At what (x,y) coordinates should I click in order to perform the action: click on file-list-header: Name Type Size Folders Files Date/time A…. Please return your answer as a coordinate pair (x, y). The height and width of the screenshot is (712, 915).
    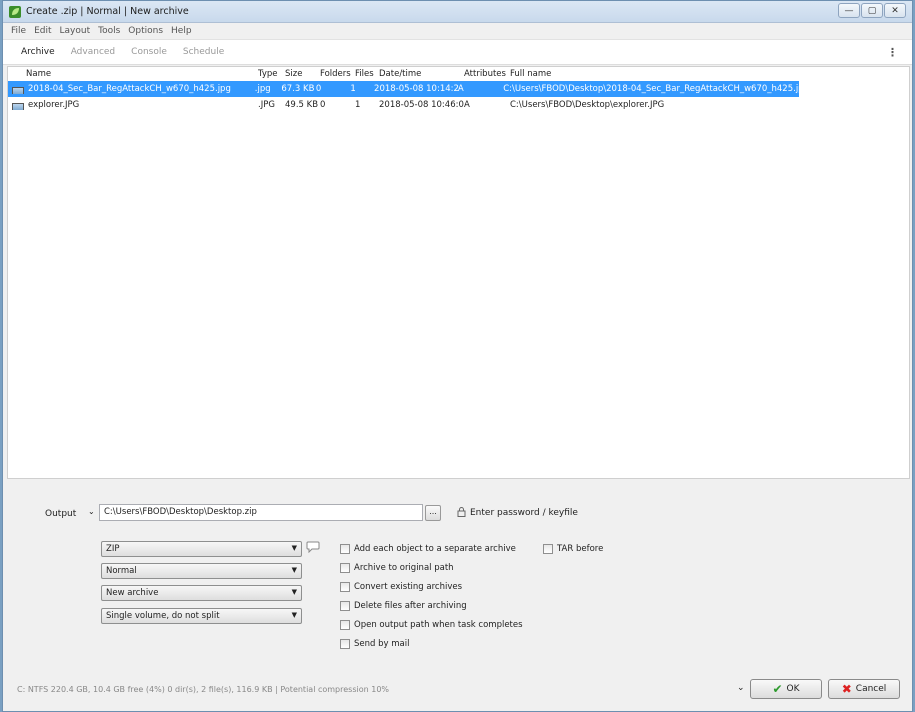
    Looking at the image, I should click on (458, 74).